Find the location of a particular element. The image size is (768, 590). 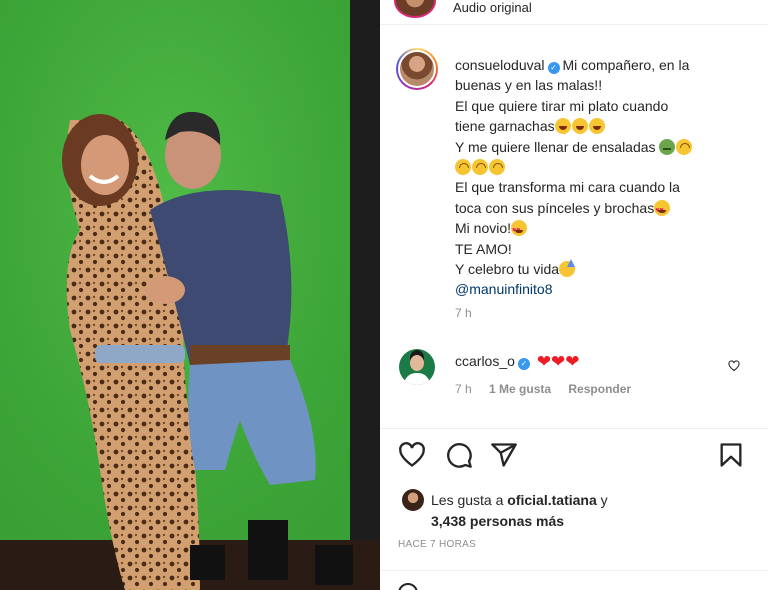

header-divider is located at coordinates (574, 24).